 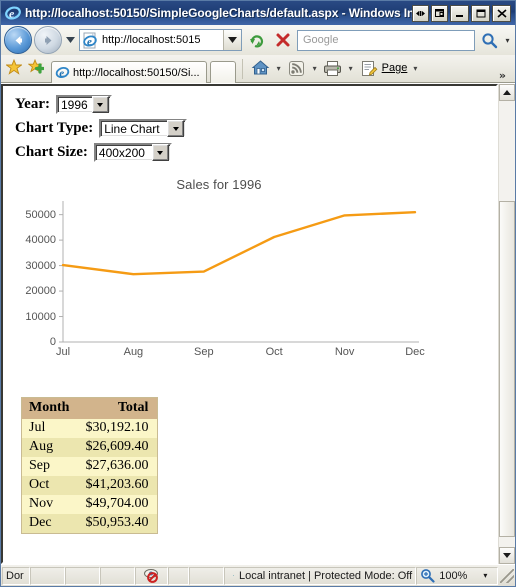 I want to click on year-select: 1996, so click(x=83, y=104).